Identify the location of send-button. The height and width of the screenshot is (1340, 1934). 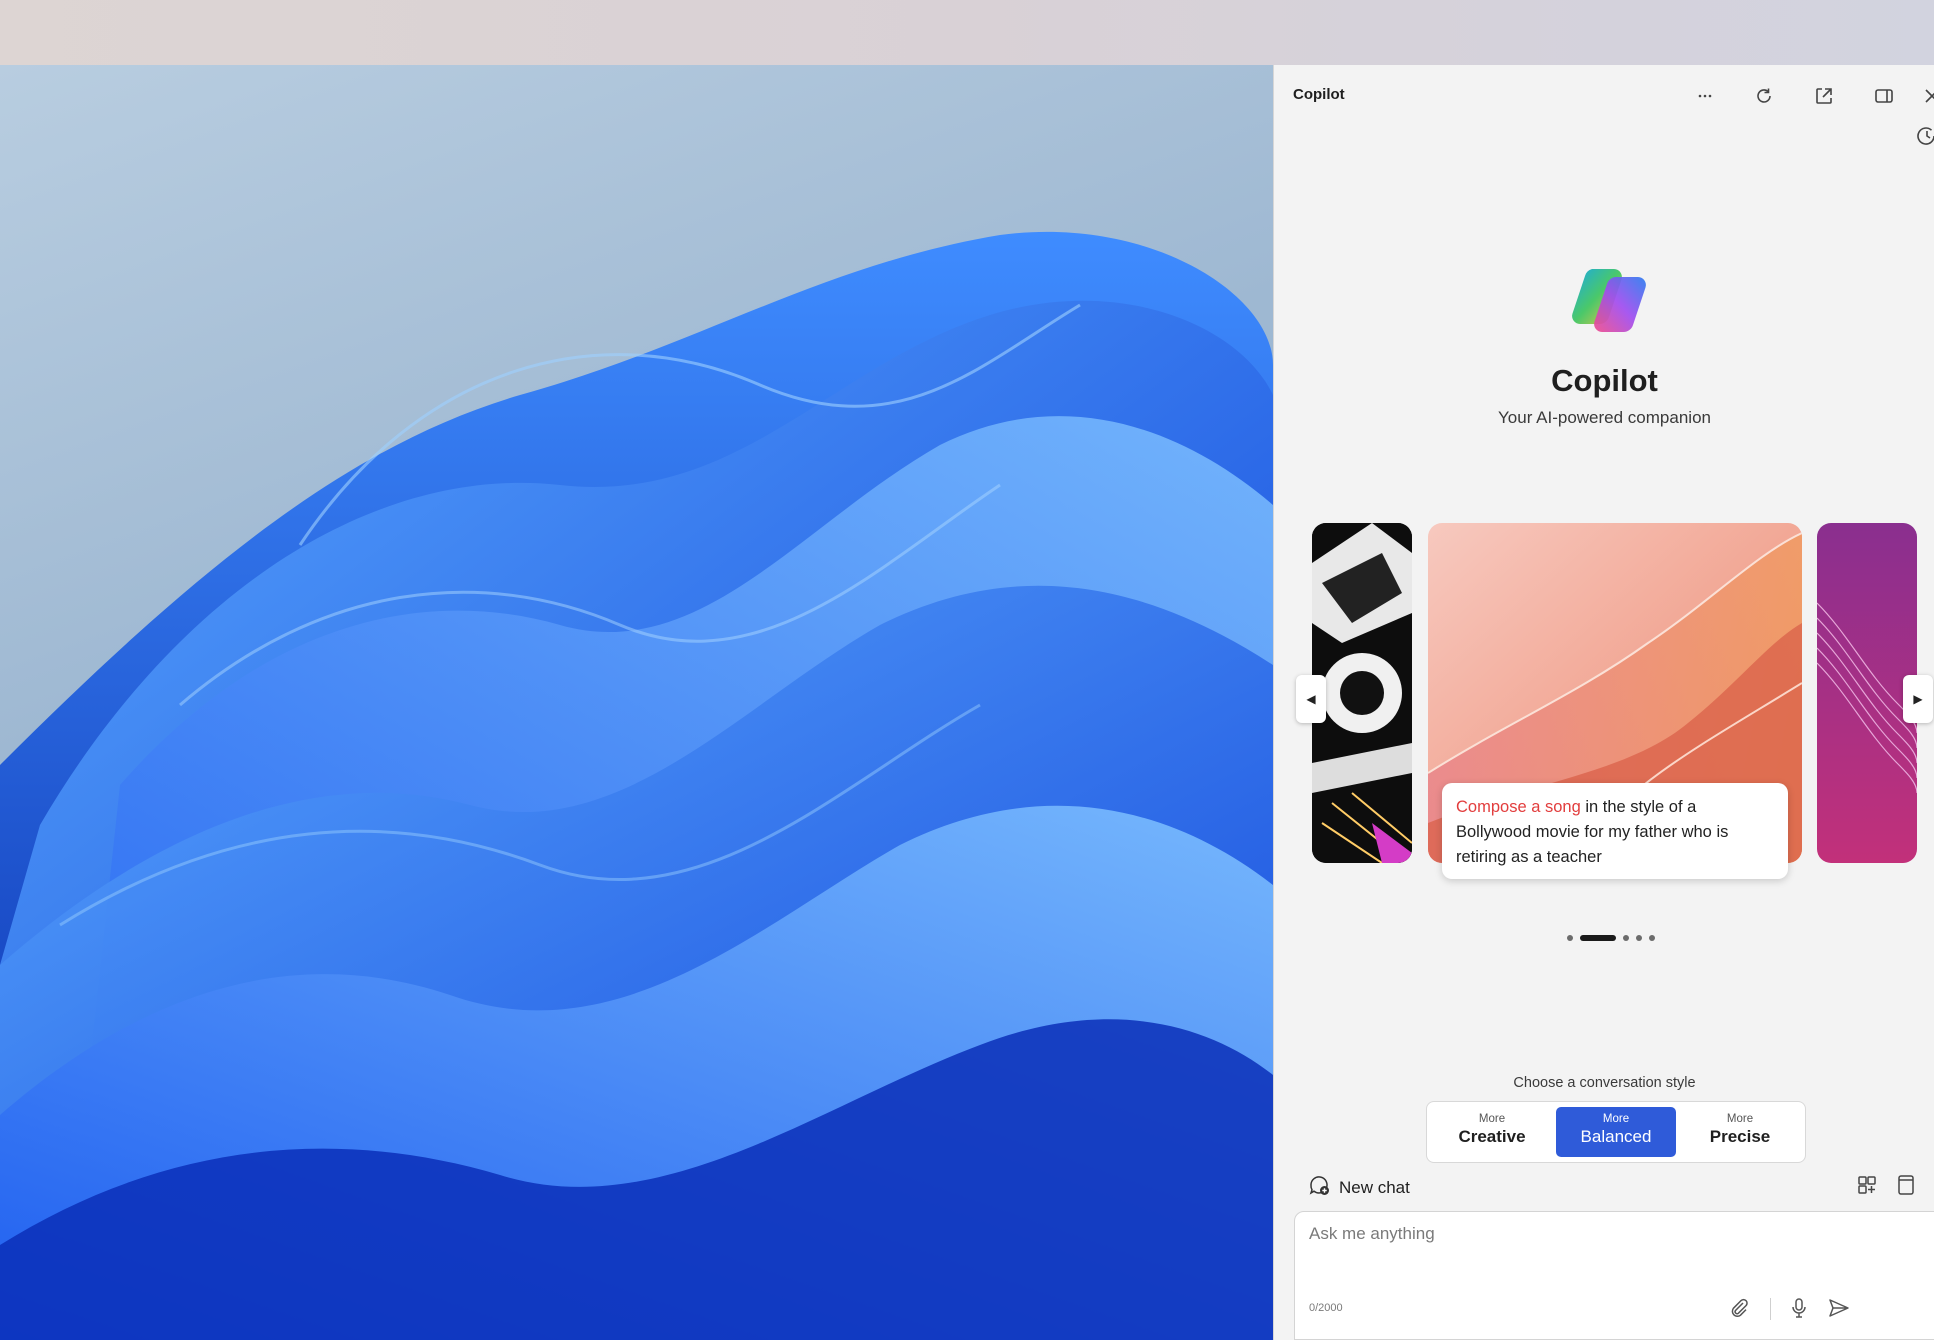
(1839, 1308).